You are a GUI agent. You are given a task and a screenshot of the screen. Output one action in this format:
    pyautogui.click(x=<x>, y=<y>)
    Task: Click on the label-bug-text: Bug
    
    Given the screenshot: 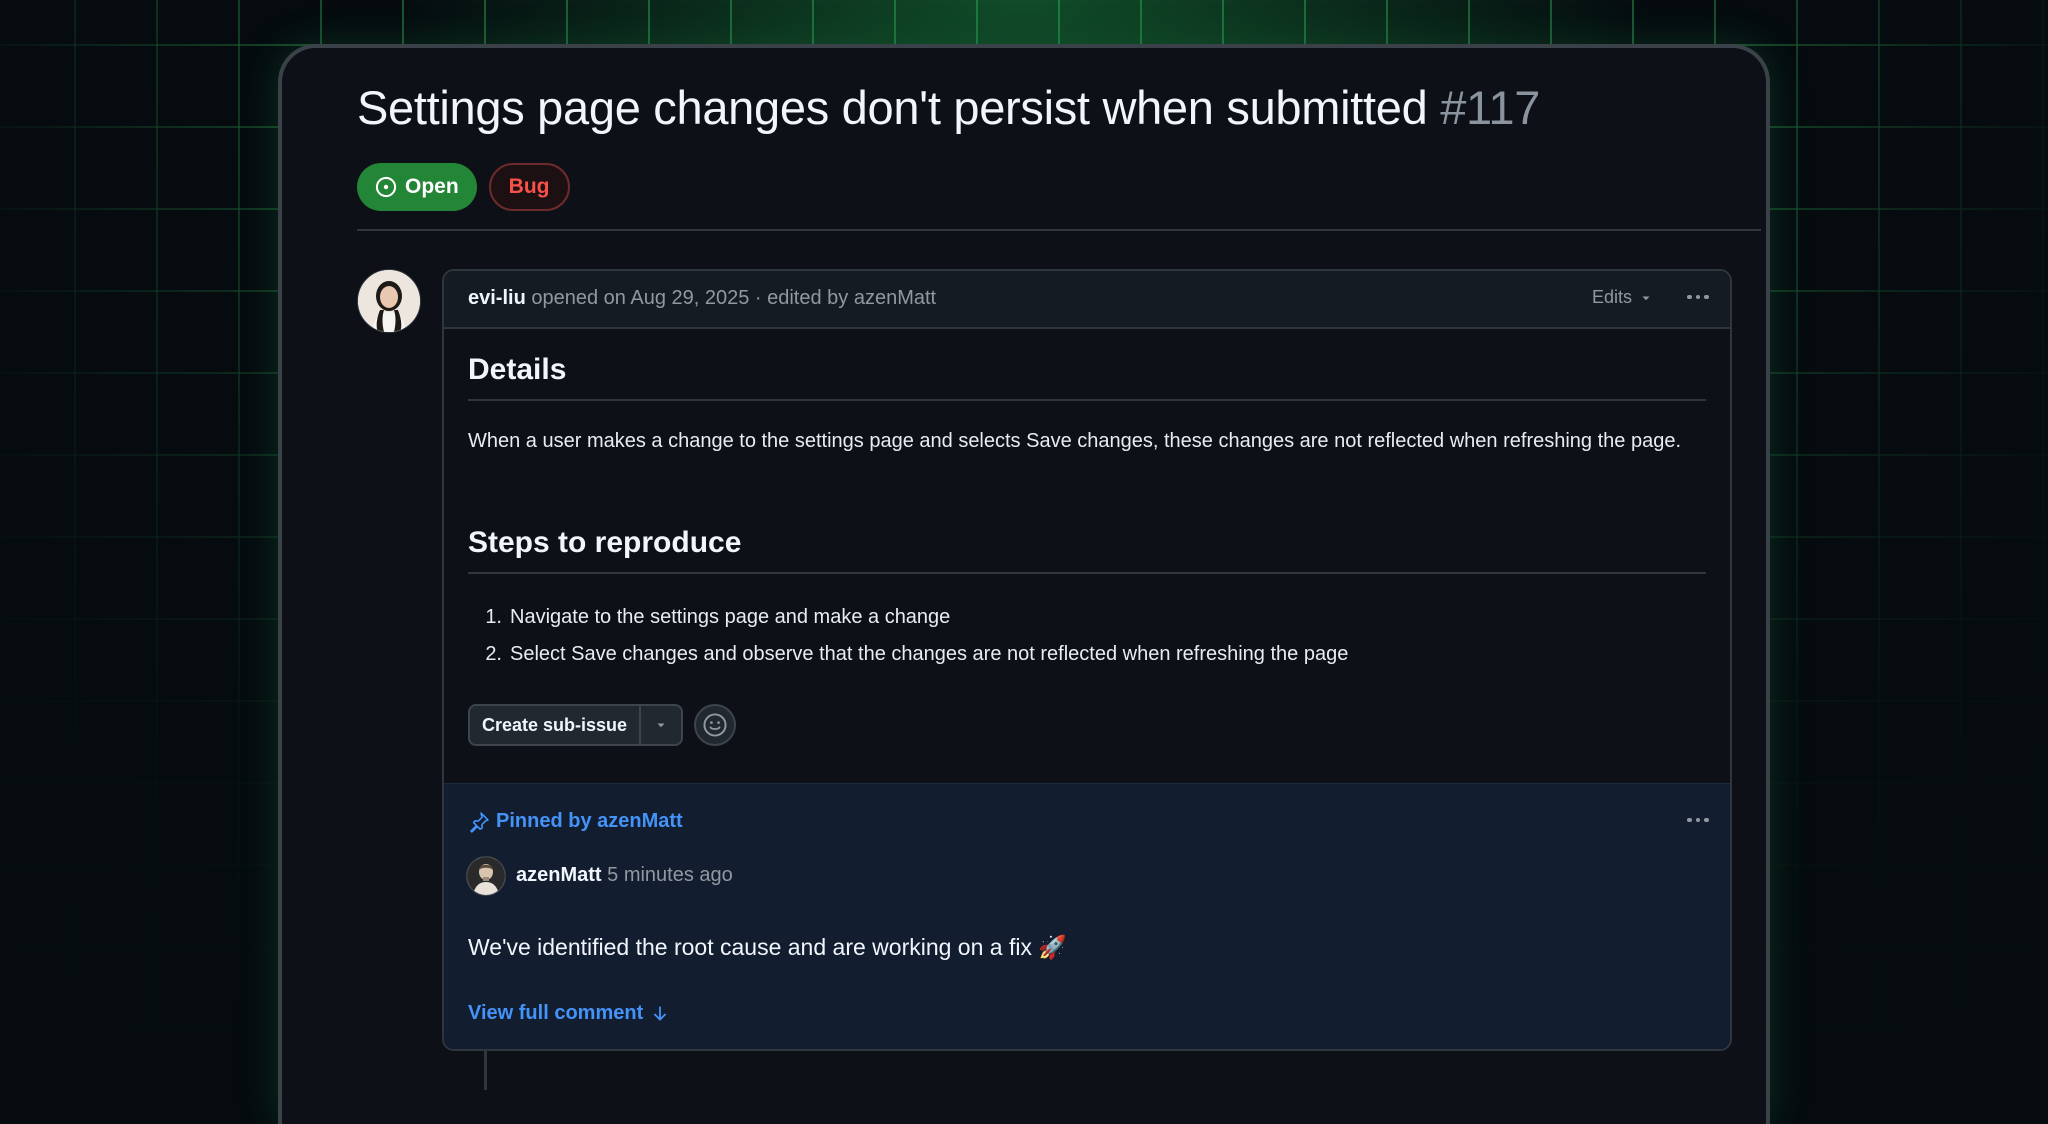 What is the action you would take?
    pyautogui.click(x=529, y=186)
    